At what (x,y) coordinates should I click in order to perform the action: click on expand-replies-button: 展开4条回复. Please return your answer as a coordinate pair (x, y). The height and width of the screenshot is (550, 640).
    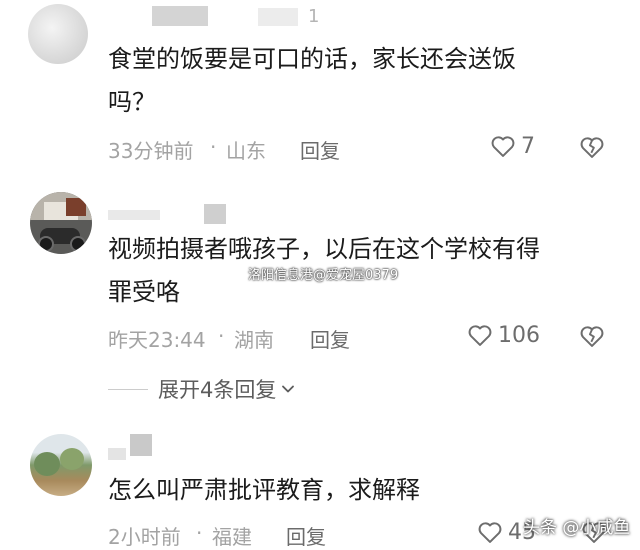
    Looking at the image, I should click on (203, 389).